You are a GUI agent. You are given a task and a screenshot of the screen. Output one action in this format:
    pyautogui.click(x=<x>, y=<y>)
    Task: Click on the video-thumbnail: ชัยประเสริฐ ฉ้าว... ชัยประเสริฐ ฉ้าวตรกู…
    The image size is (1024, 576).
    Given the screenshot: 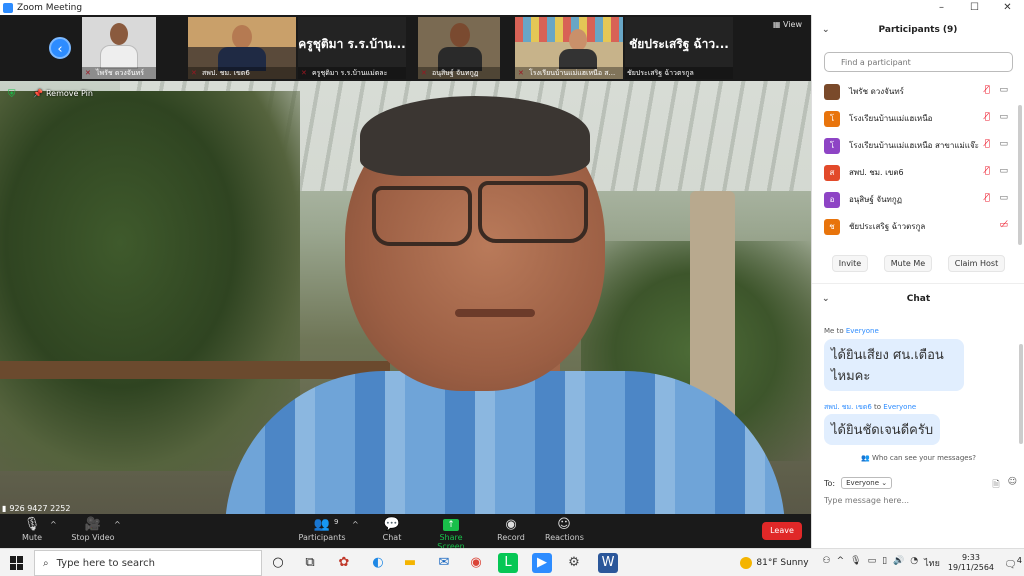 What is the action you would take?
    pyautogui.click(x=679, y=48)
    